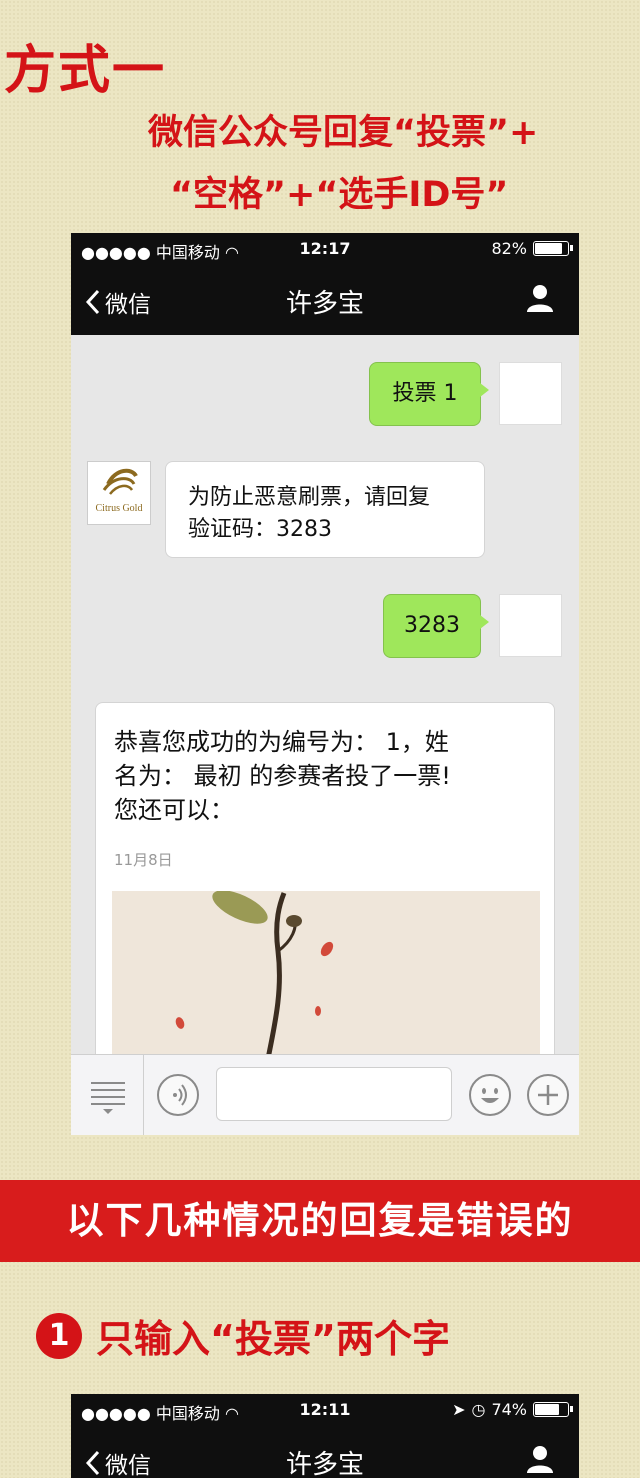 Image resolution: width=640 pixels, height=1478 pixels. Describe the element at coordinates (273, 1339) in the screenshot. I see `case-1-text: 只输入“投票”两个字` at that location.